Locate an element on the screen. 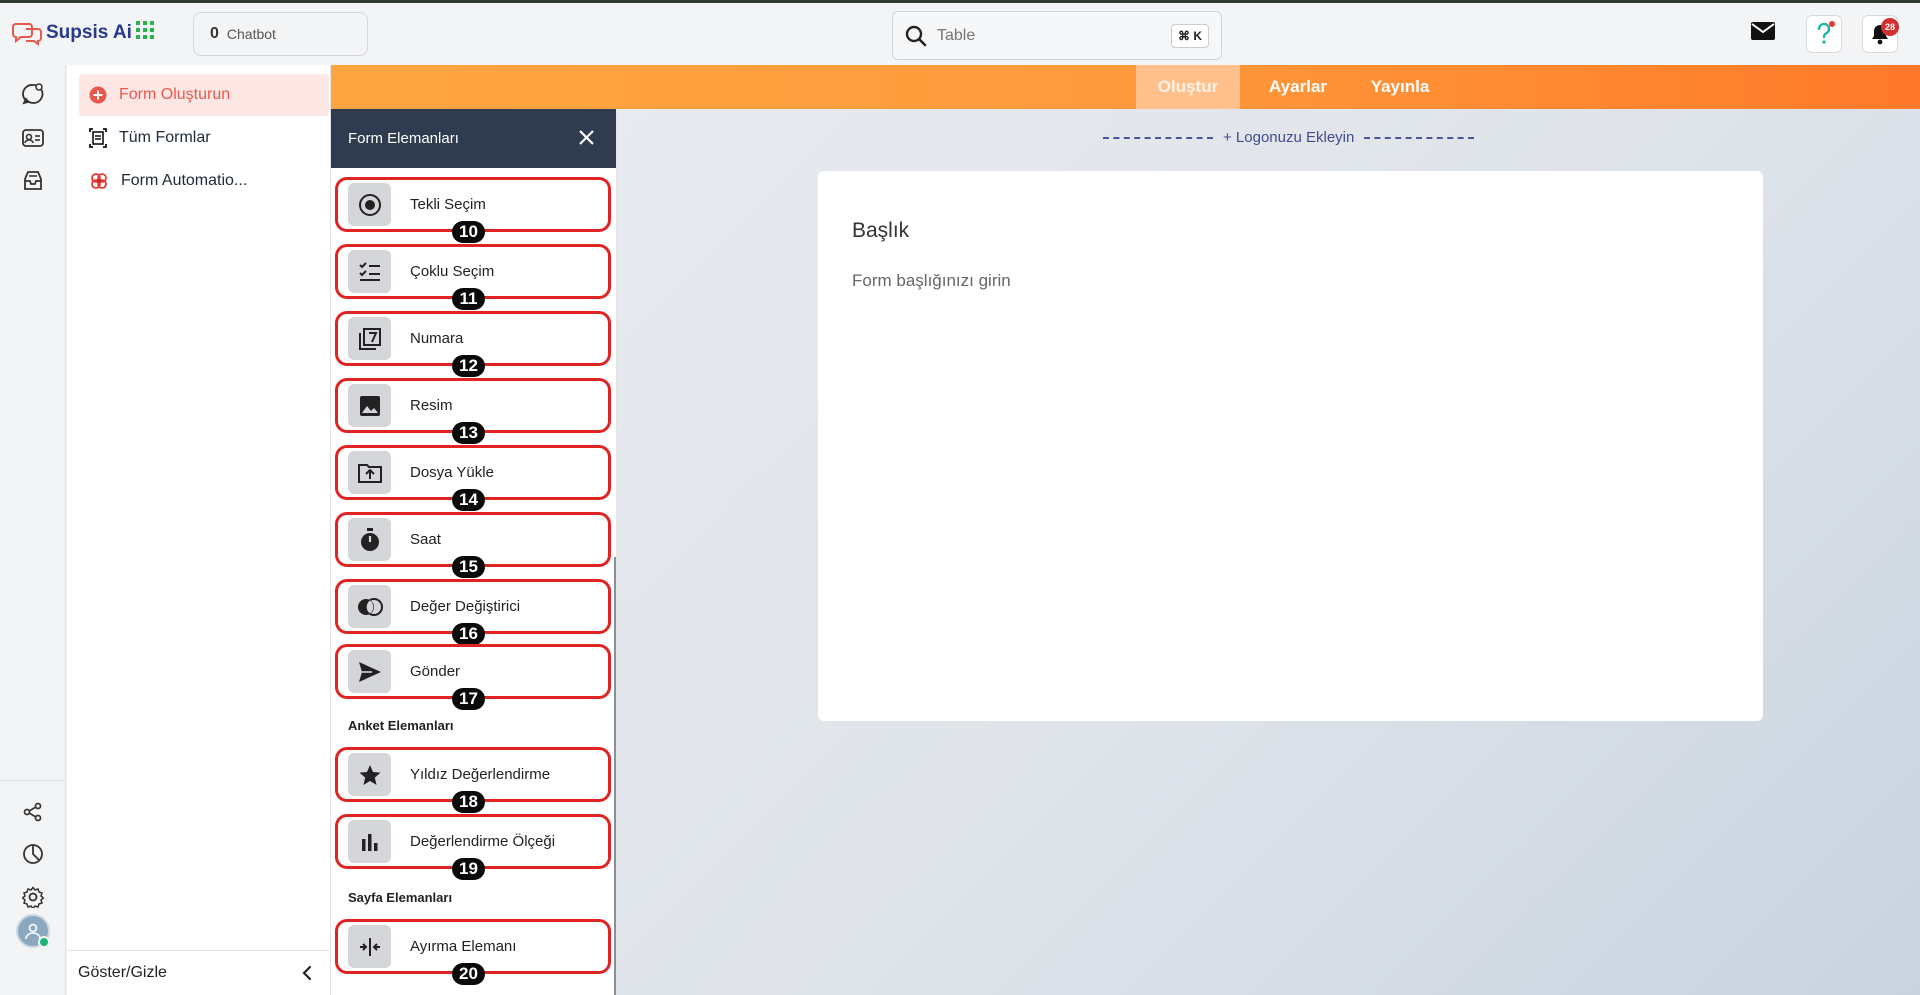 Image resolution: width=1920 pixels, height=995 pixels. logo-icon is located at coordinates (27, 33).